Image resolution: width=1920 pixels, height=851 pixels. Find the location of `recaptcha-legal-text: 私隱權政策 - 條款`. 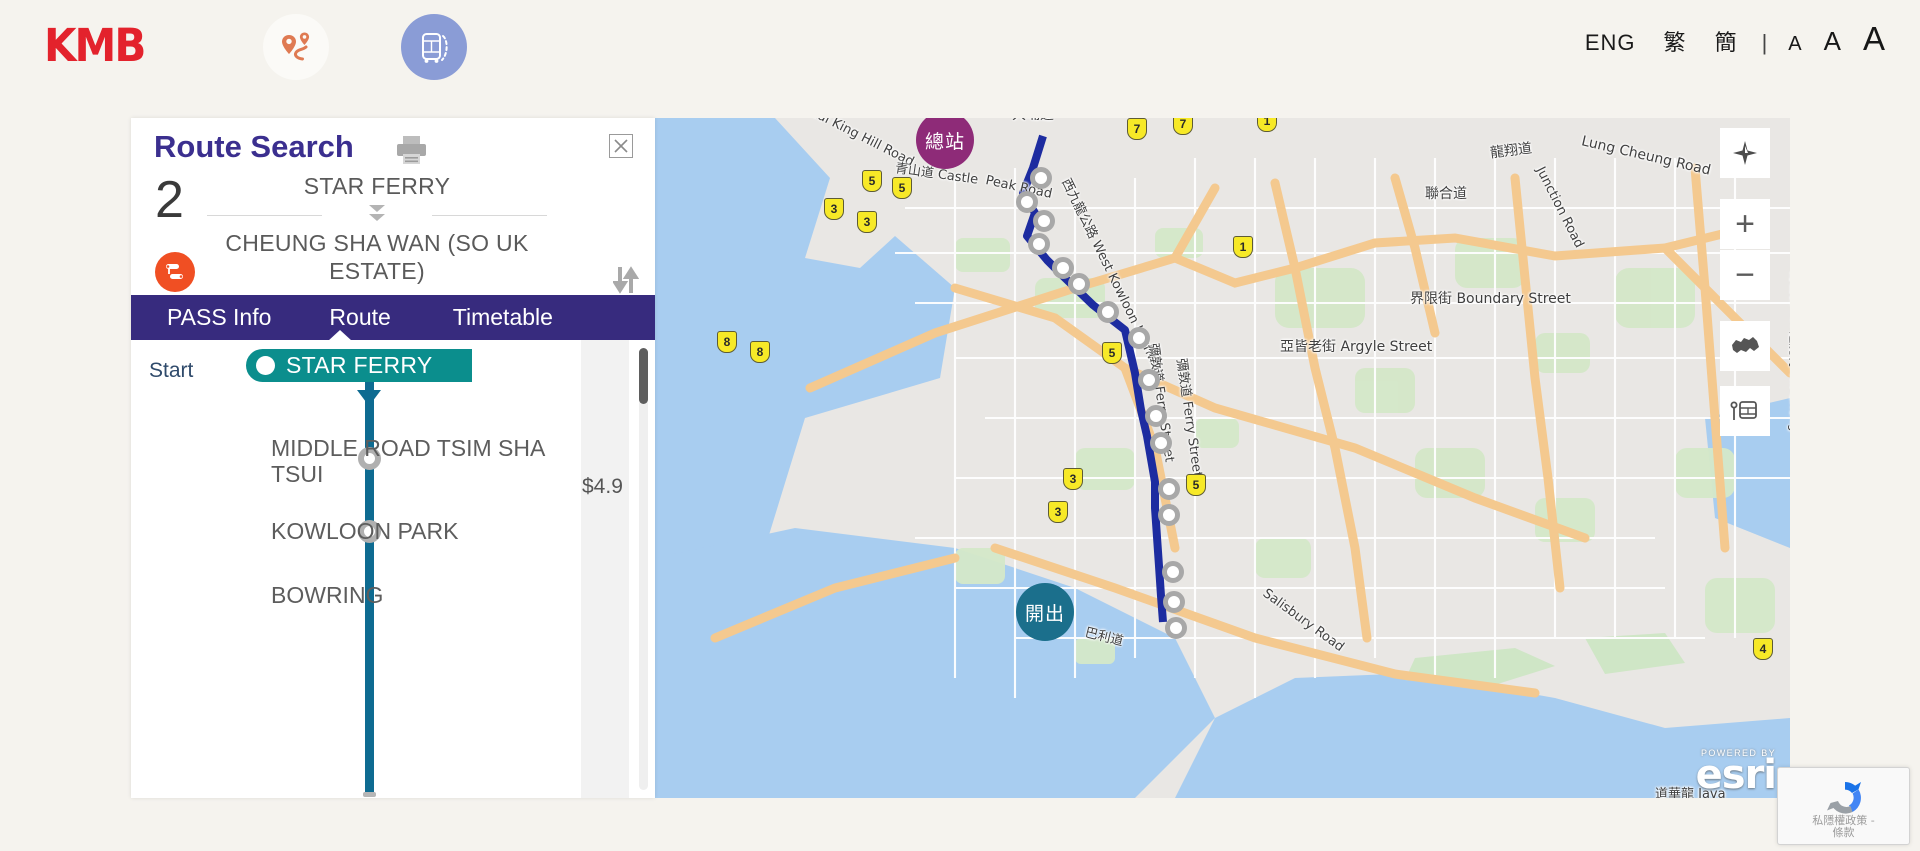

recaptcha-legal-text: 私隱權政策 - 條款 is located at coordinates (1843, 827).